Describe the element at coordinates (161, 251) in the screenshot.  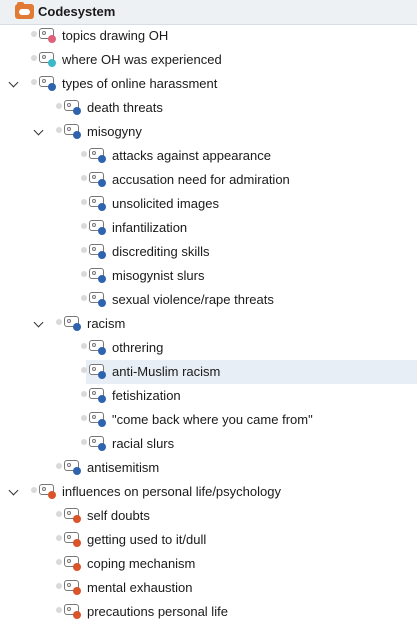
I see `tree-item-label: discrediting skills` at that location.